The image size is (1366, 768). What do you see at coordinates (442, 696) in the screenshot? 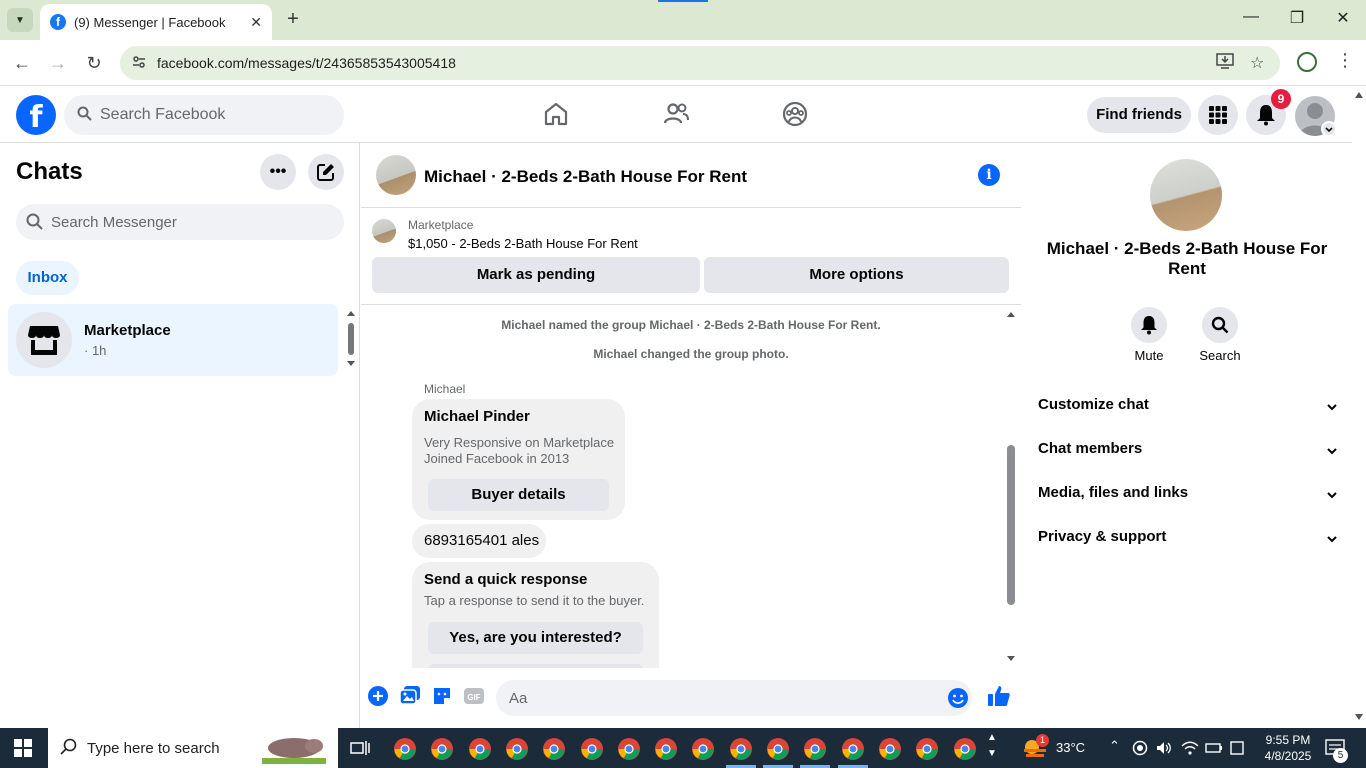
I see `sticker-icon` at bounding box center [442, 696].